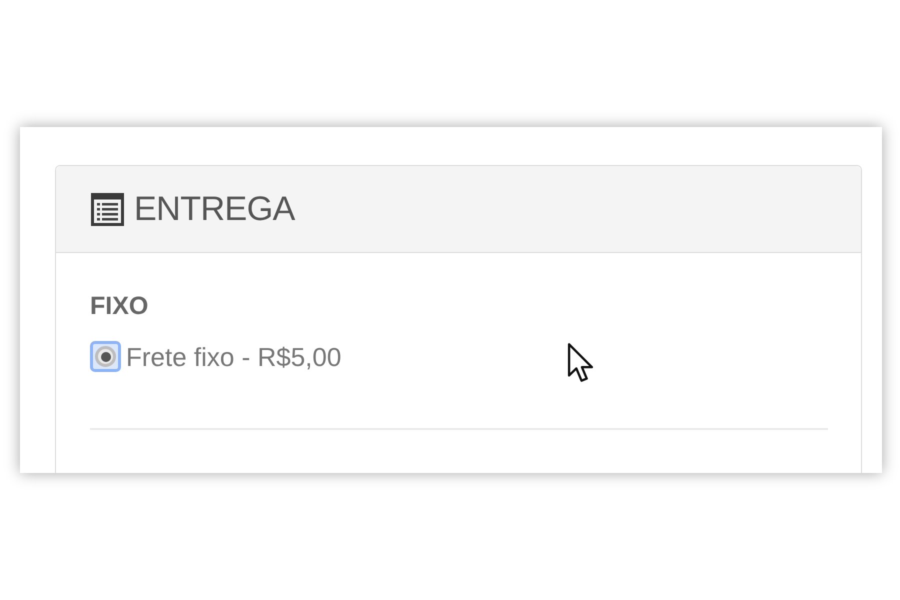 Image resolution: width=900 pixels, height=600 pixels. What do you see at coordinates (107, 209) in the screenshot?
I see `list-icon` at bounding box center [107, 209].